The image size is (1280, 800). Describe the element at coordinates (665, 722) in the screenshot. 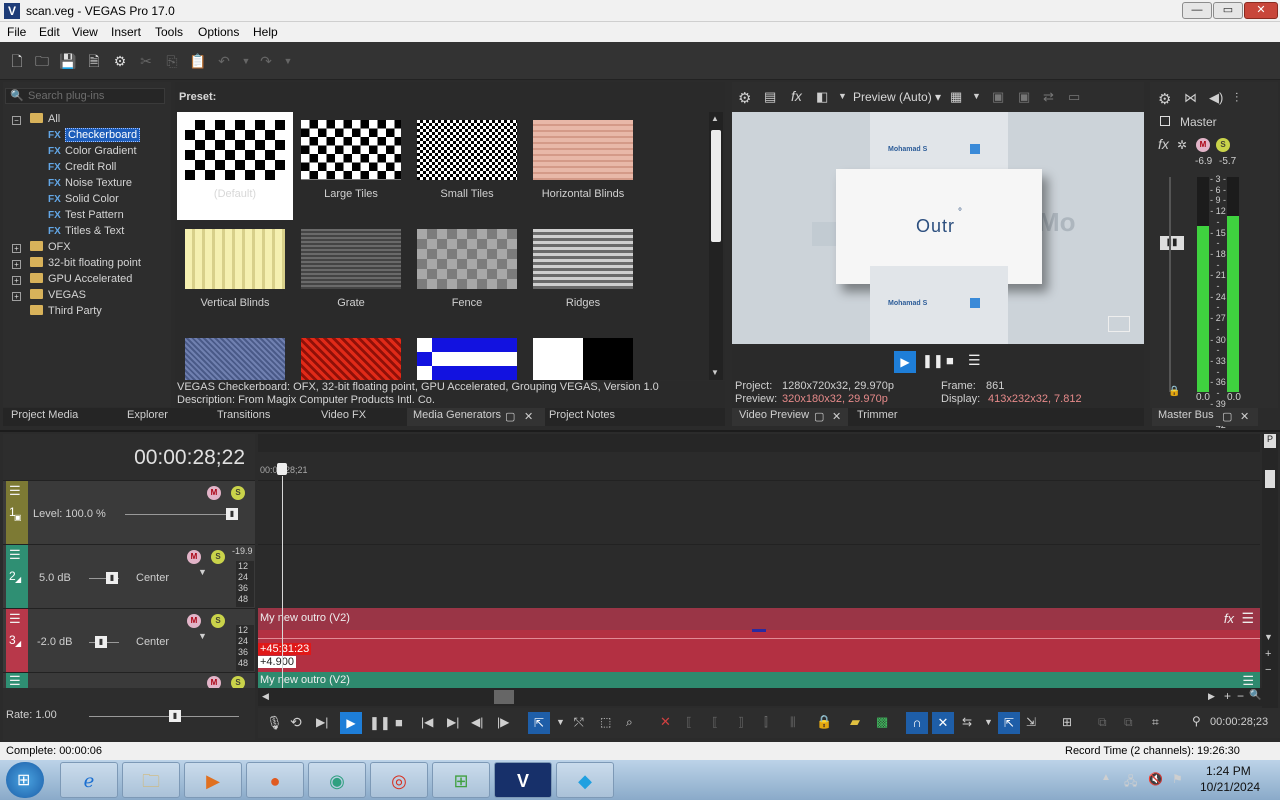

I see `delete-icon: ✕` at that location.